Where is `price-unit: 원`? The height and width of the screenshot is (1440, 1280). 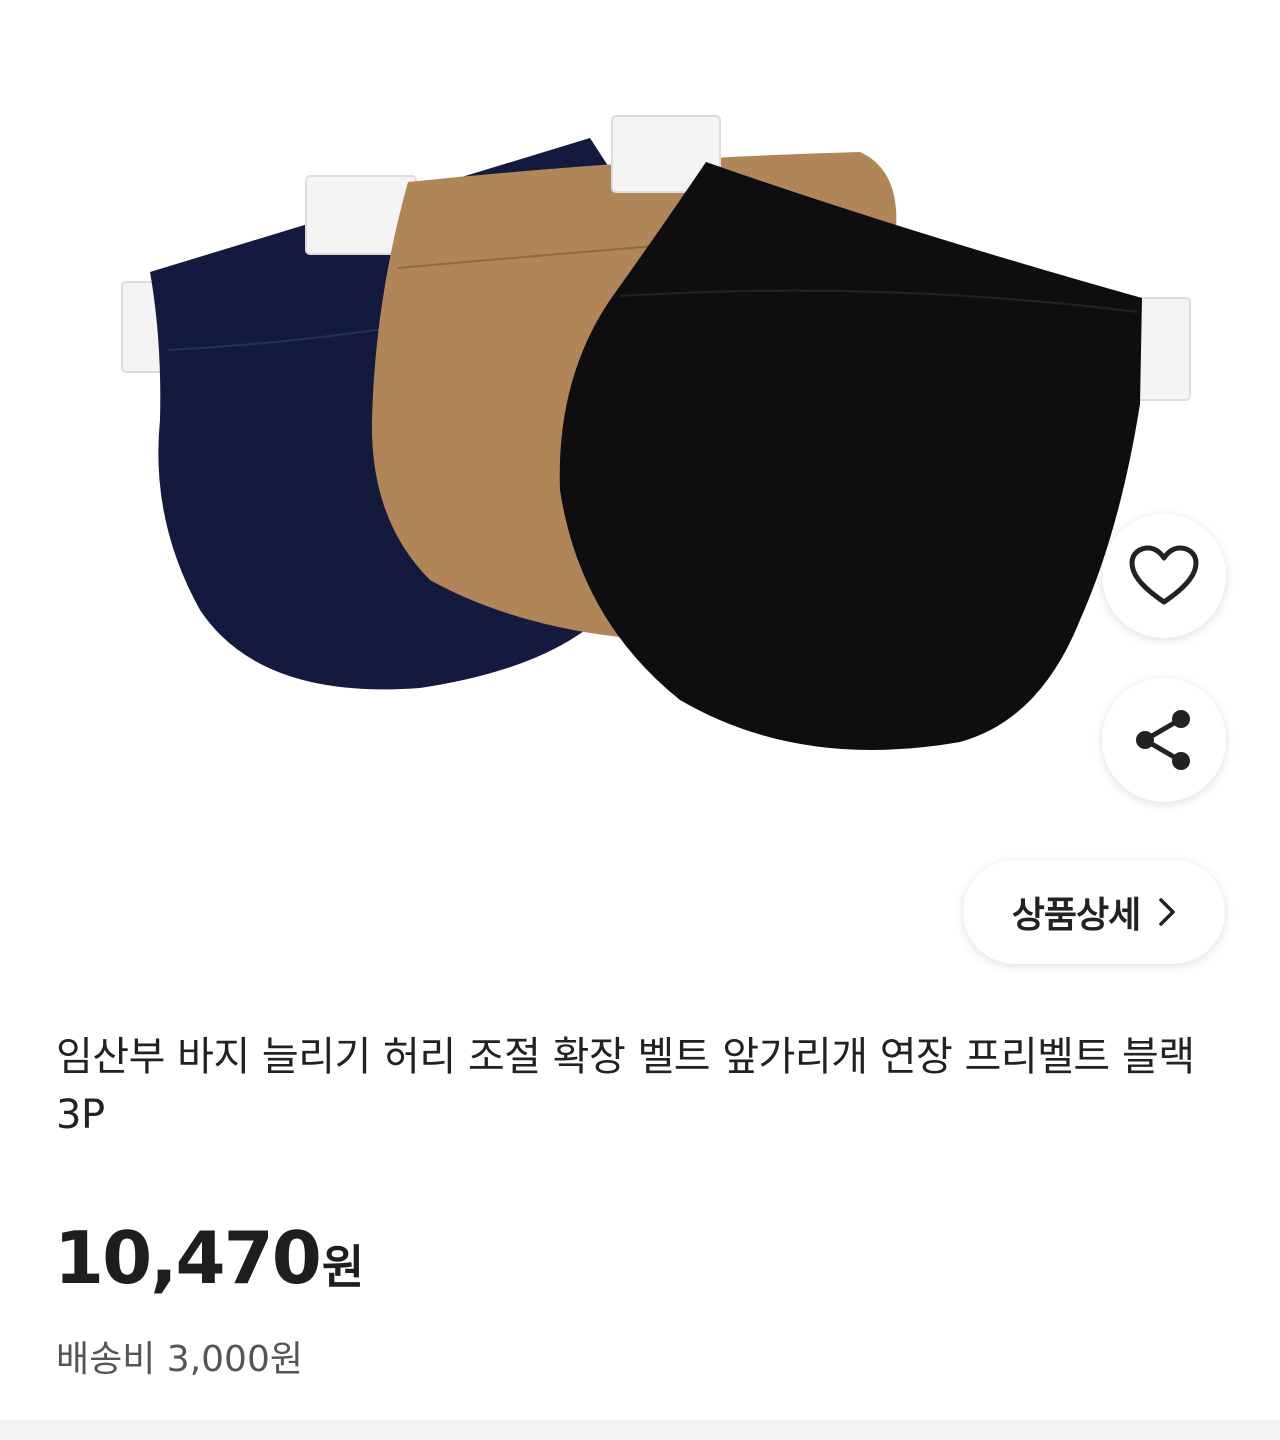
price-unit: 원 is located at coordinates (343, 1267).